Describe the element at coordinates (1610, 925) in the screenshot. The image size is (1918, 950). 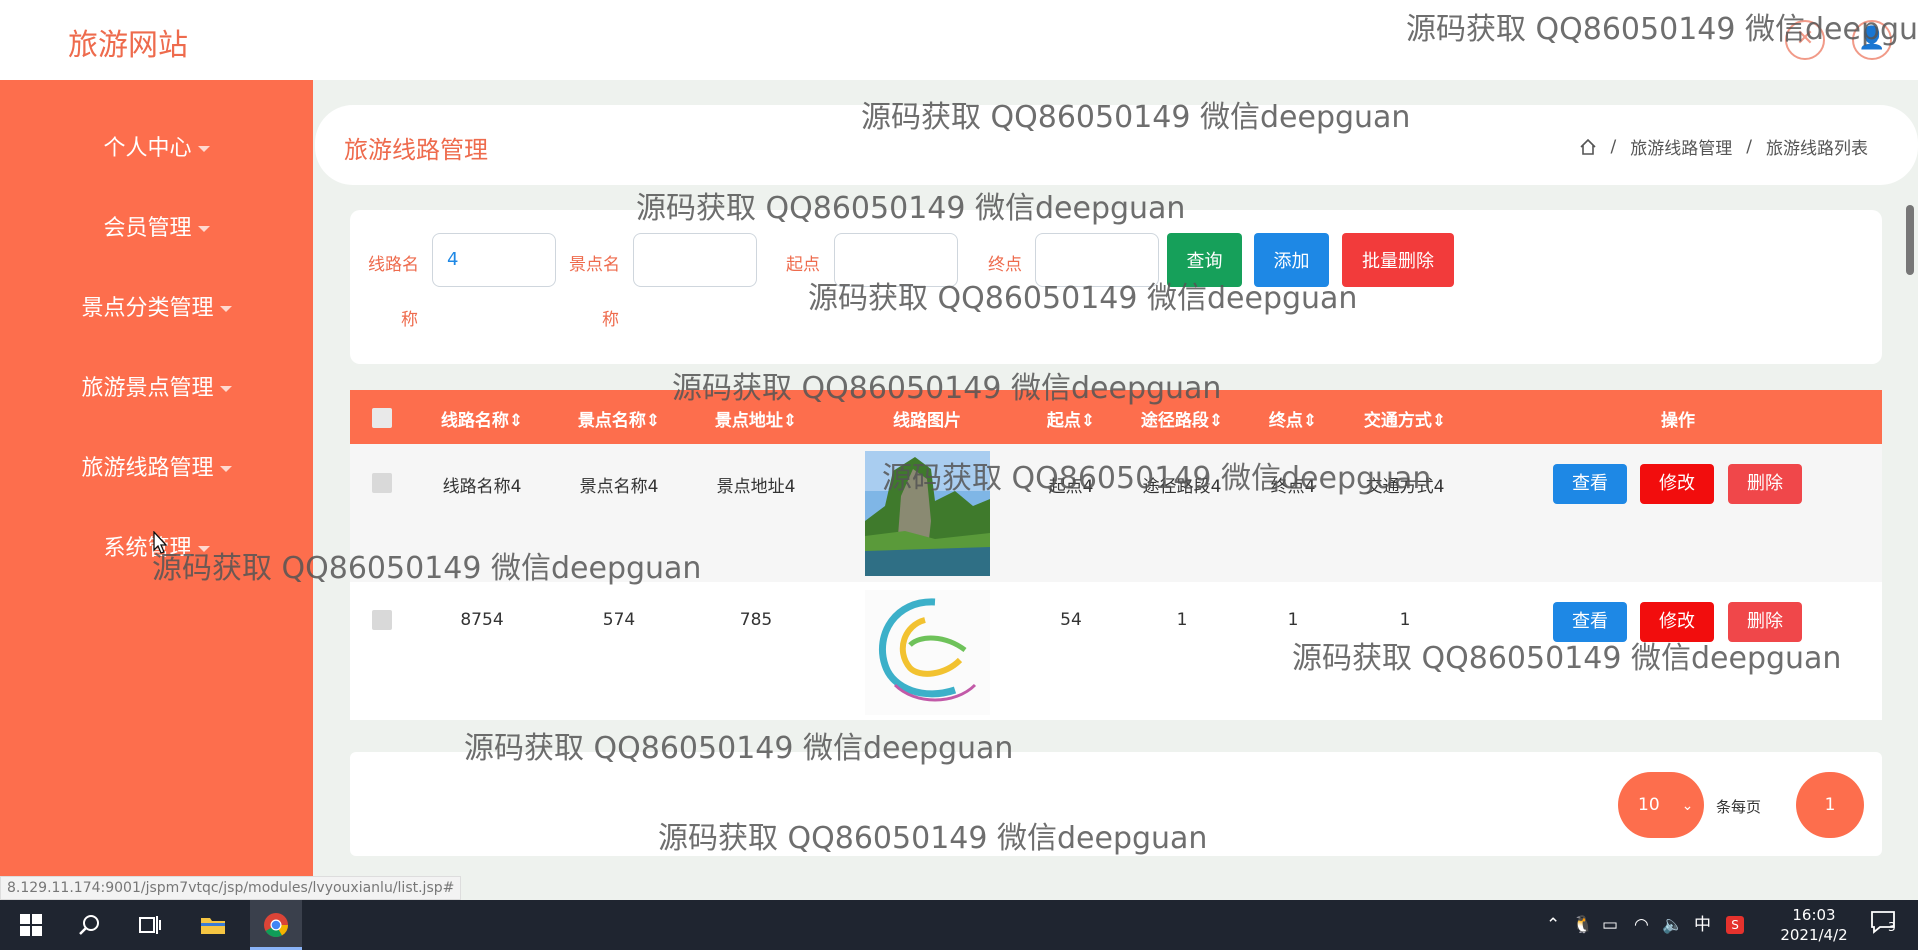
I see `battery-icon: ▭` at that location.